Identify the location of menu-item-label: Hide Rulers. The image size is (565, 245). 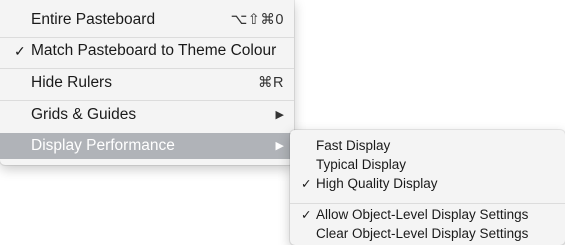
(71, 83).